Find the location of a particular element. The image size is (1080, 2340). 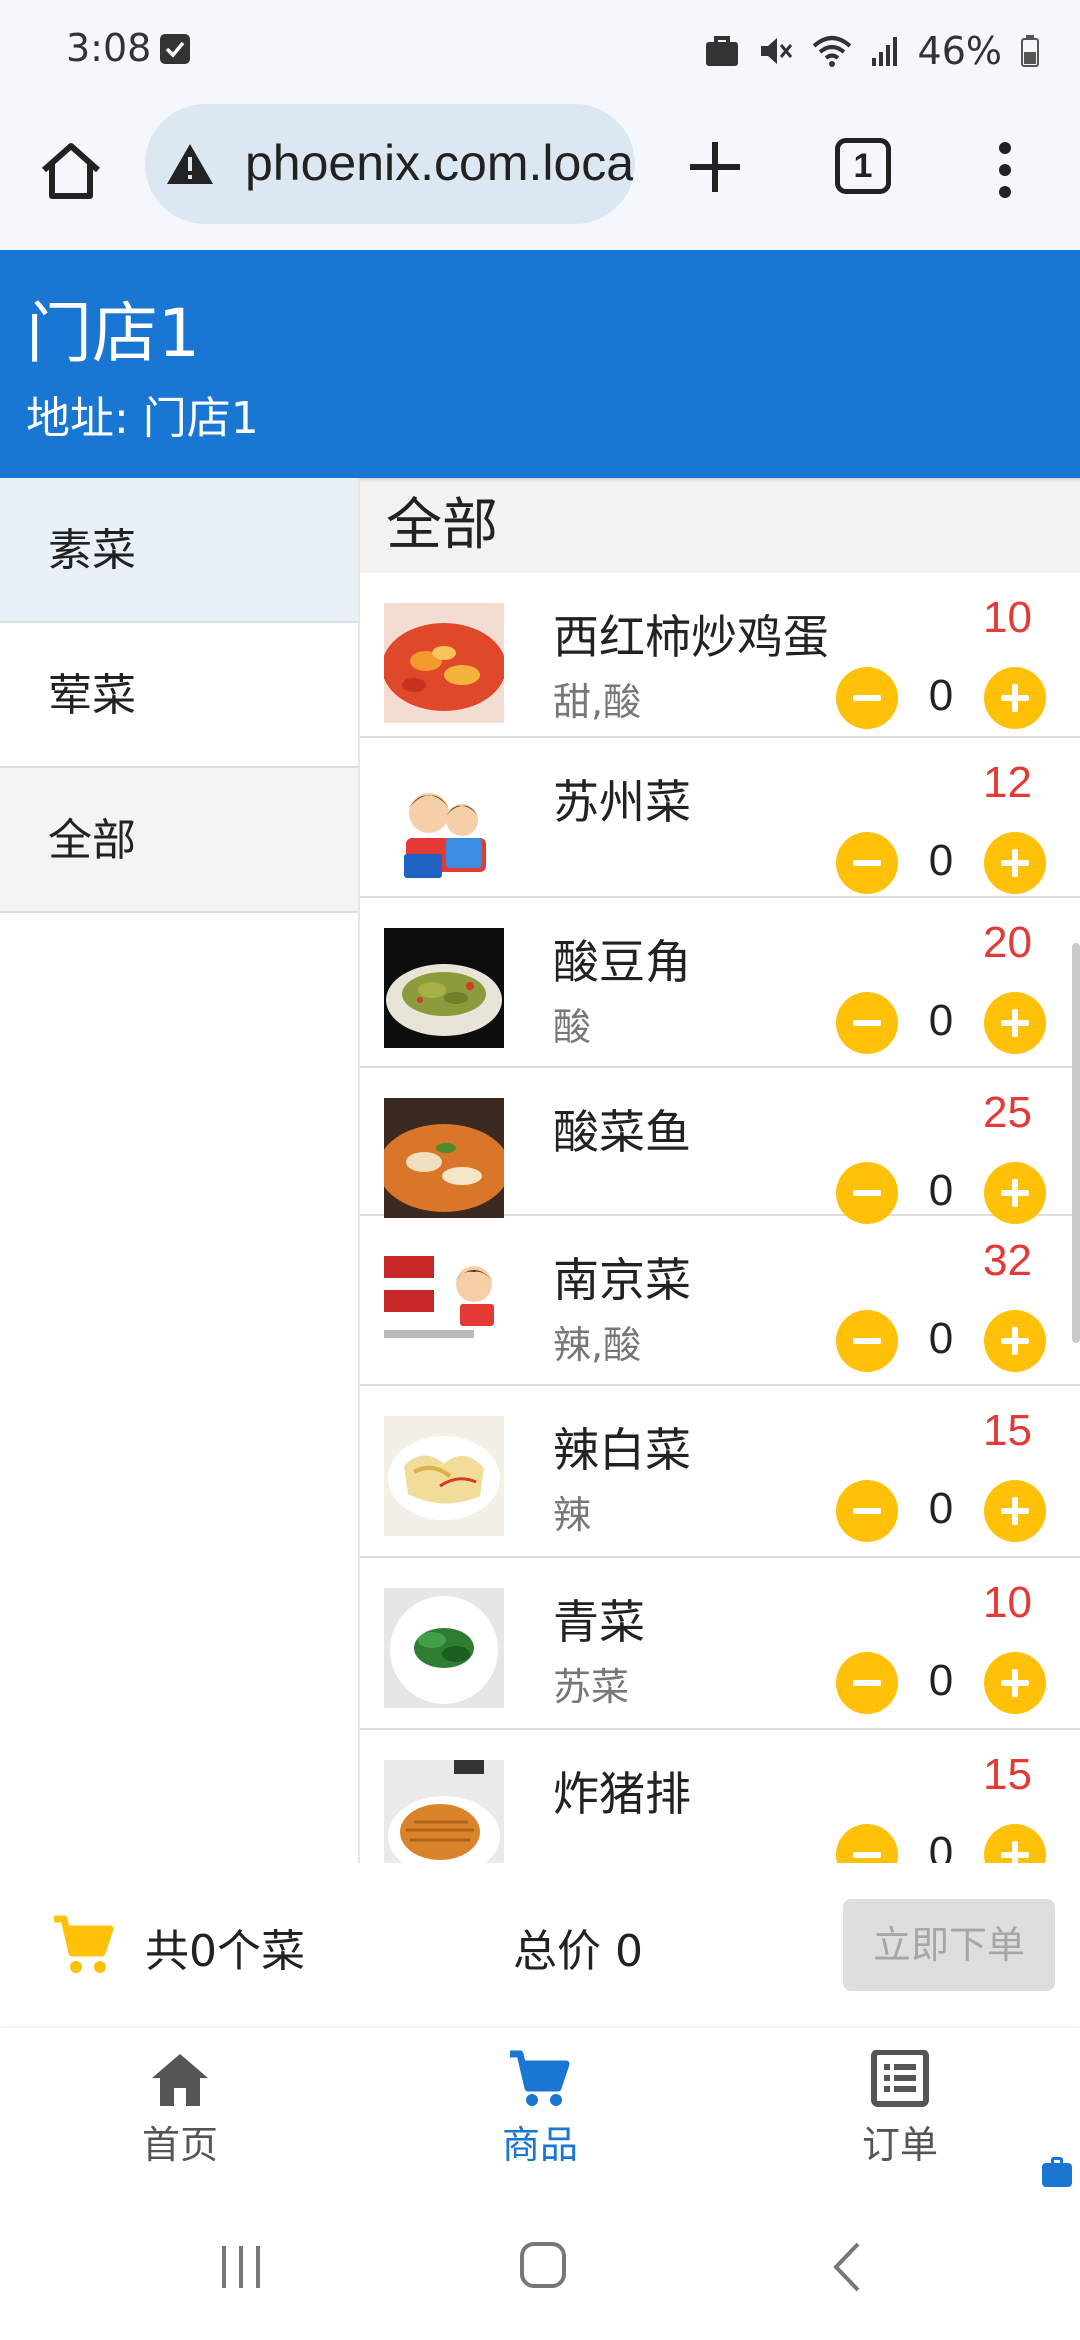

list-item: 西红柿炒鸡蛋 甜,酸 10 0 is located at coordinates (720, 655).